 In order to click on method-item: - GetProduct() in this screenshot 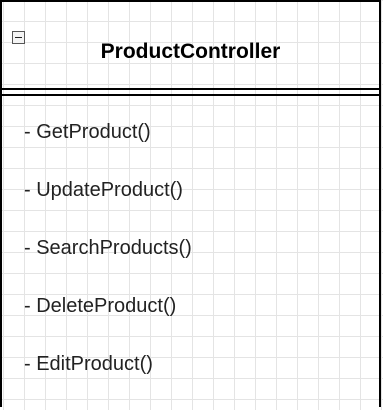, I will do `click(108, 149)`.